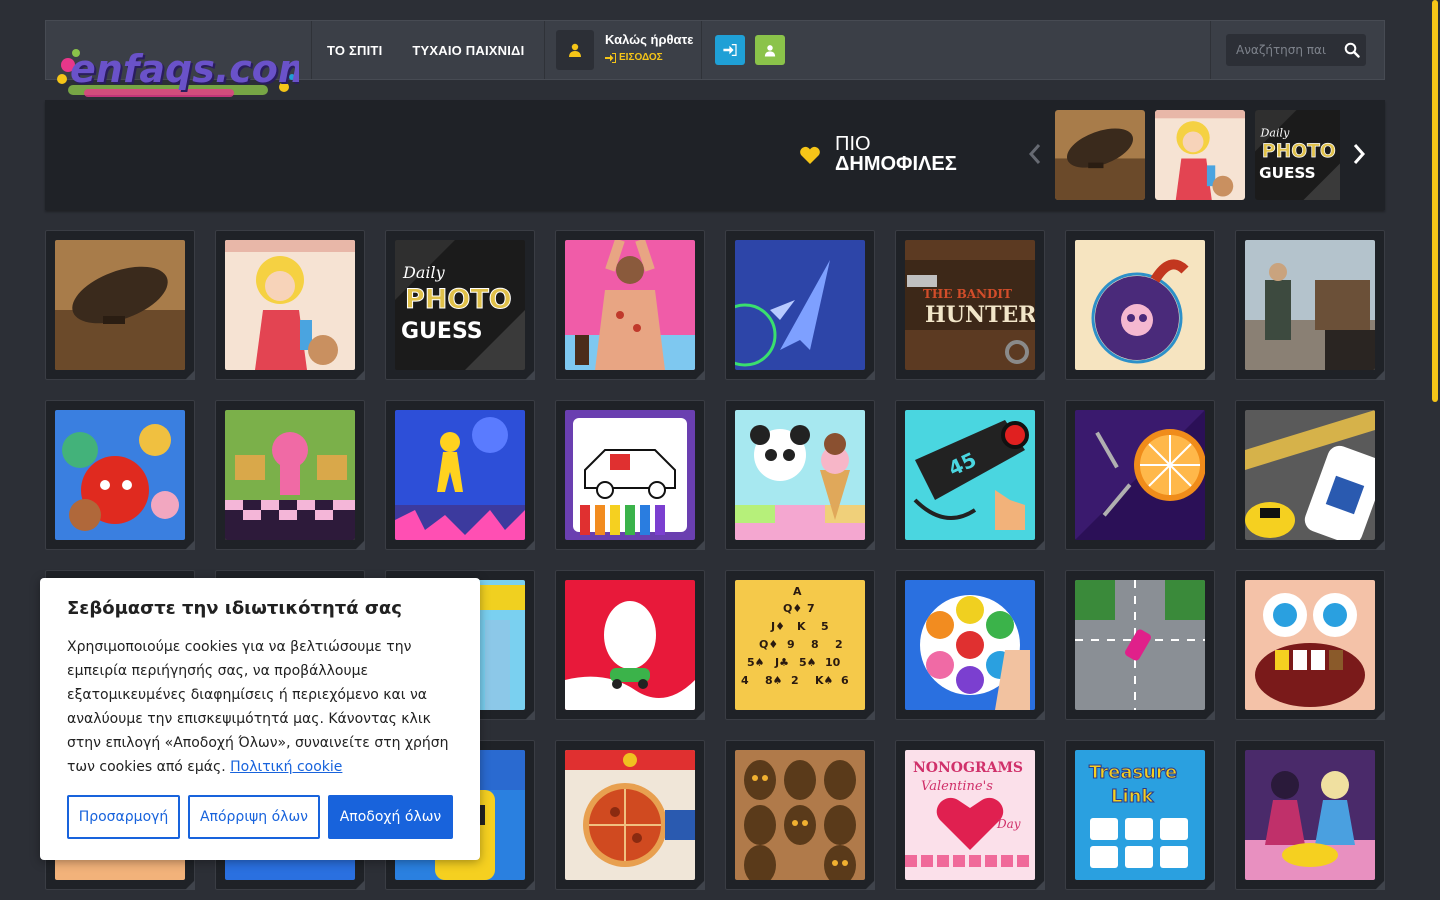  What do you see at coordinates (286, 767) in the screenshot?
I see `cookie-policy-link: Πολιτική cookie` at bounding box center [286, 767].